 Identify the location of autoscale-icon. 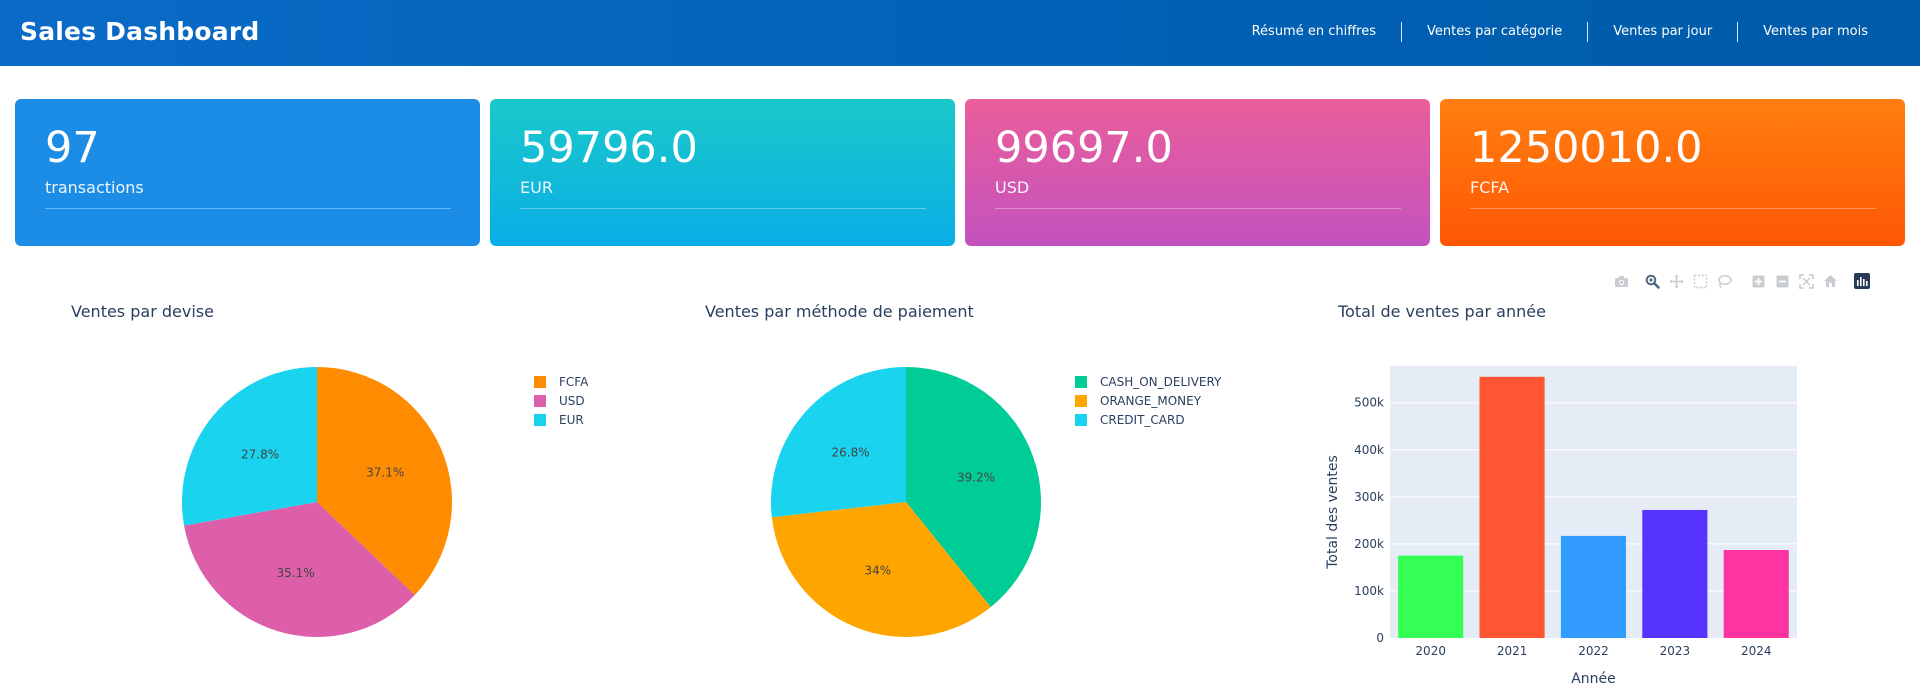
(1806, 281).